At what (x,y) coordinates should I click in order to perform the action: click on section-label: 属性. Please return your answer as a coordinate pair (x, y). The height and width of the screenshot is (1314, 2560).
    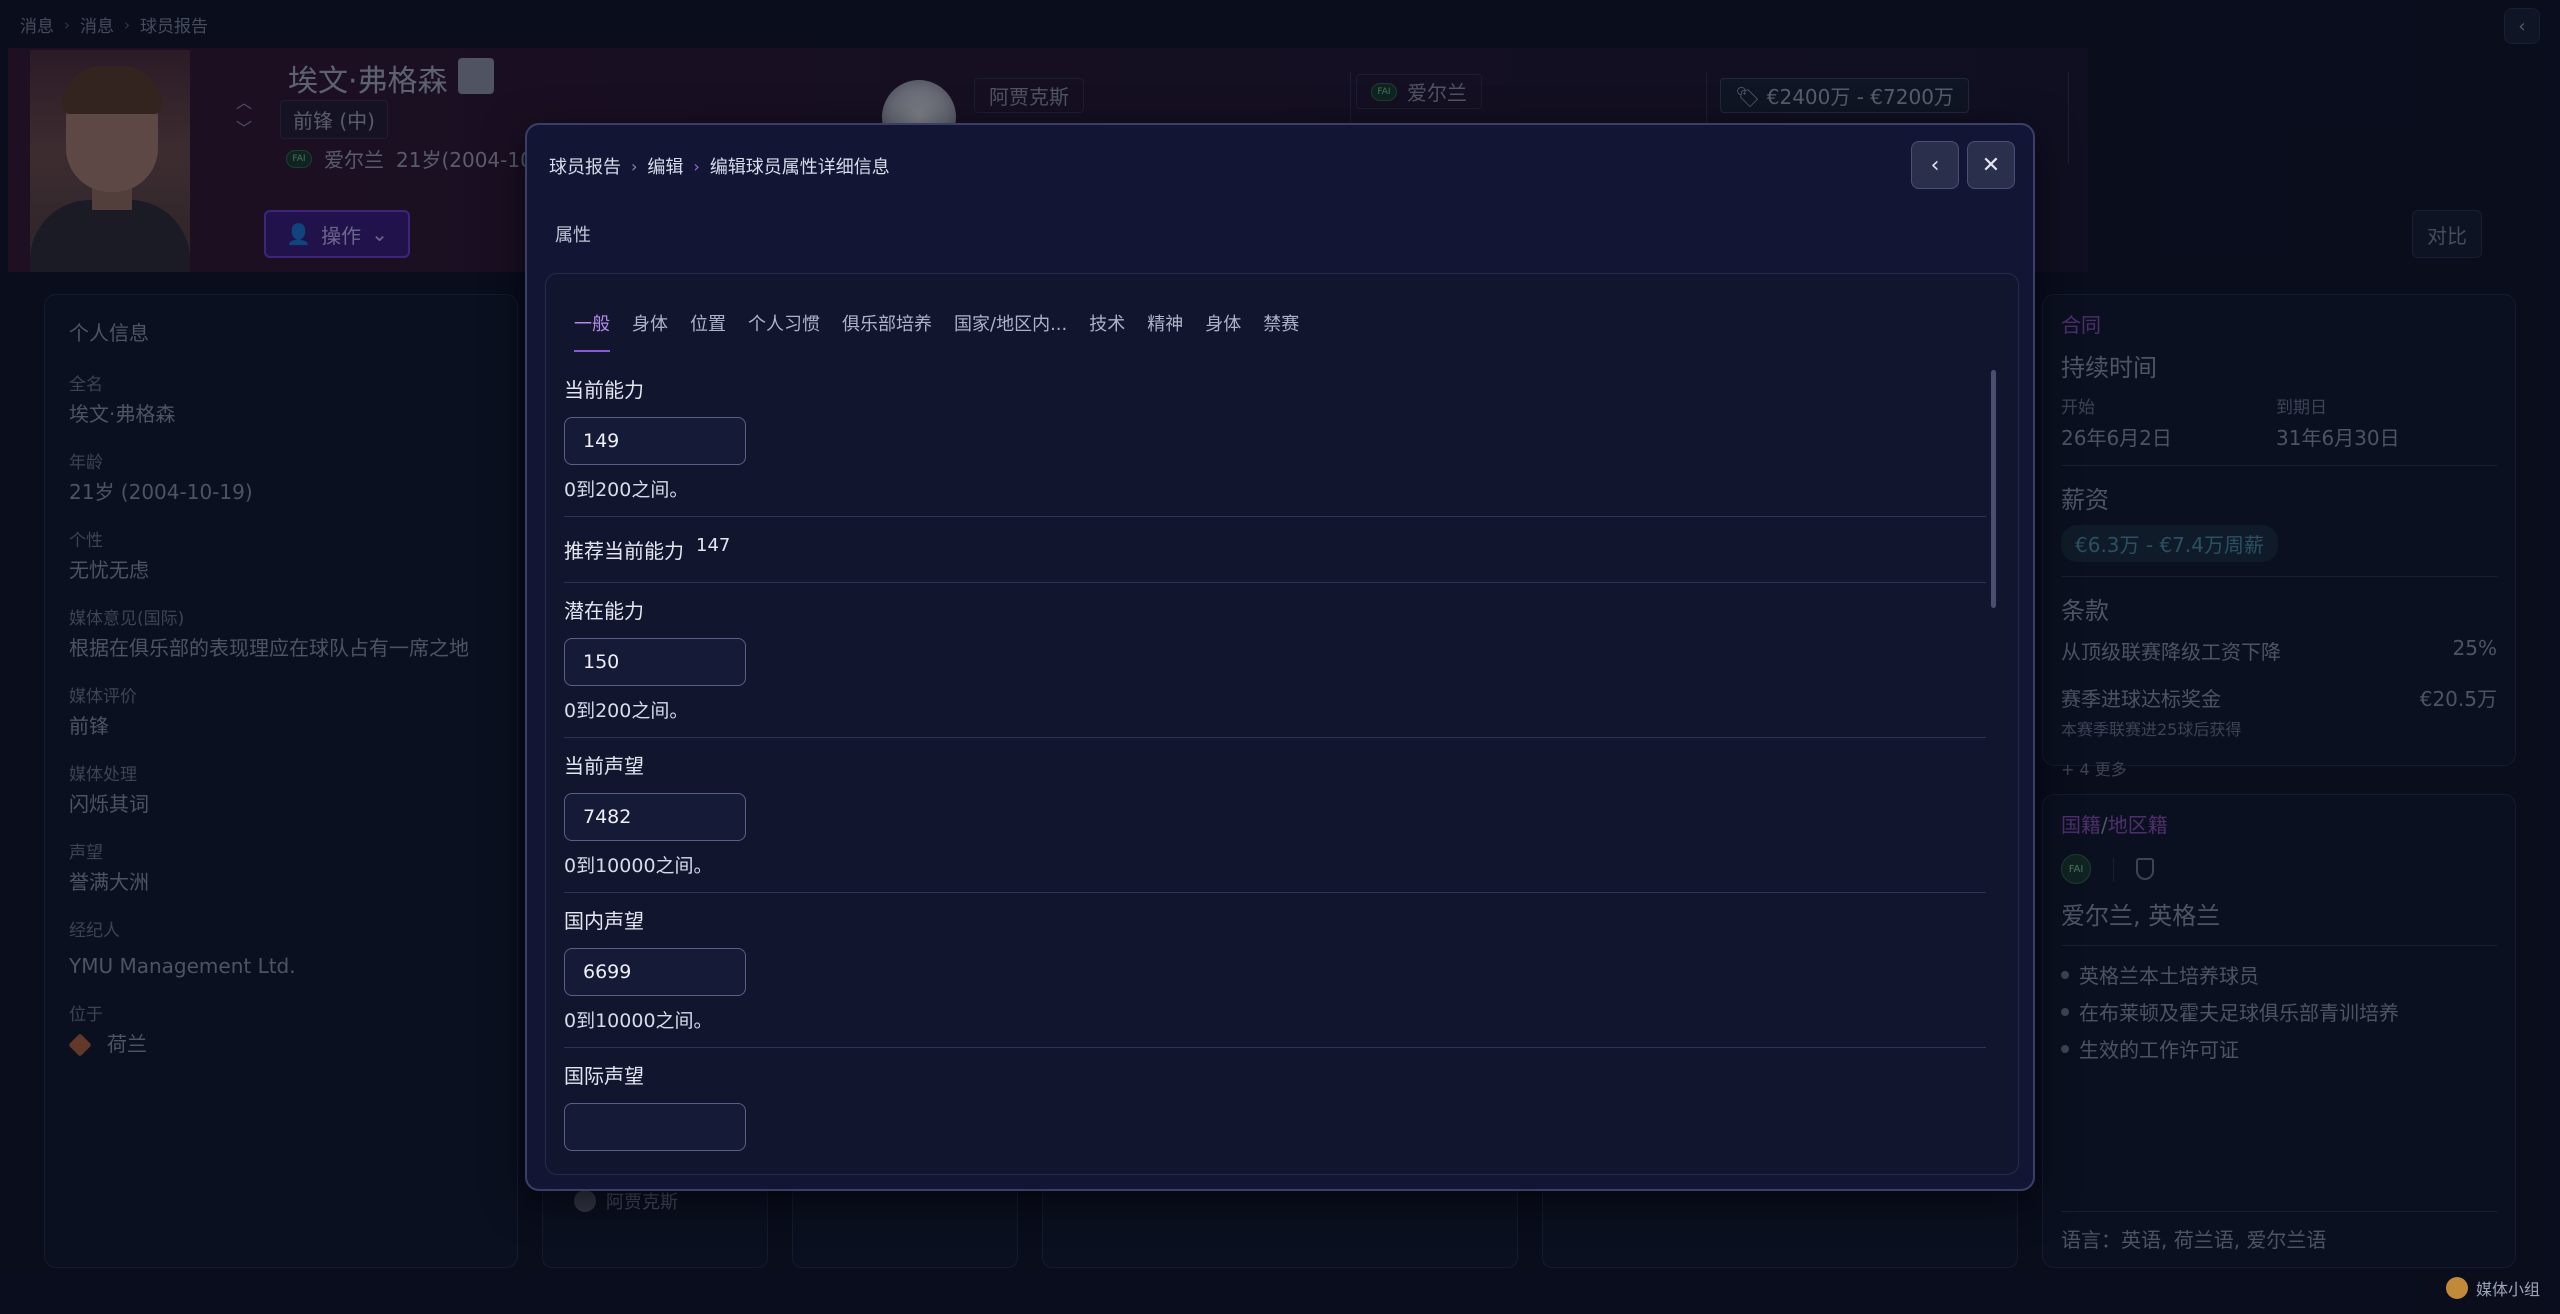
    Looking at the image, I should click on (573, 235).